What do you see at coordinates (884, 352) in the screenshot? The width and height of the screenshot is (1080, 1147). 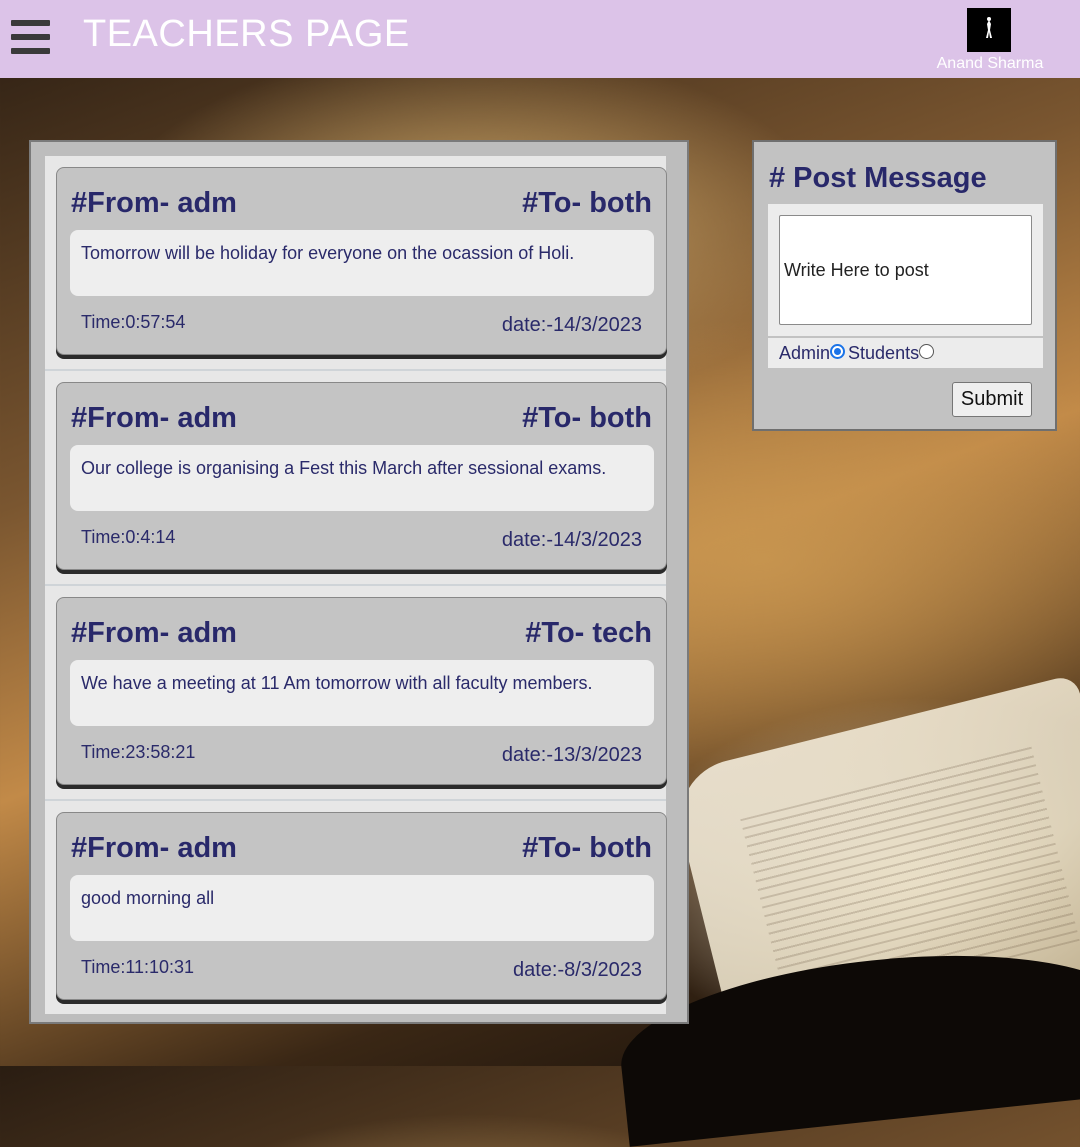 I see `radio-label-students: Students` at bounding box center [884, 352].